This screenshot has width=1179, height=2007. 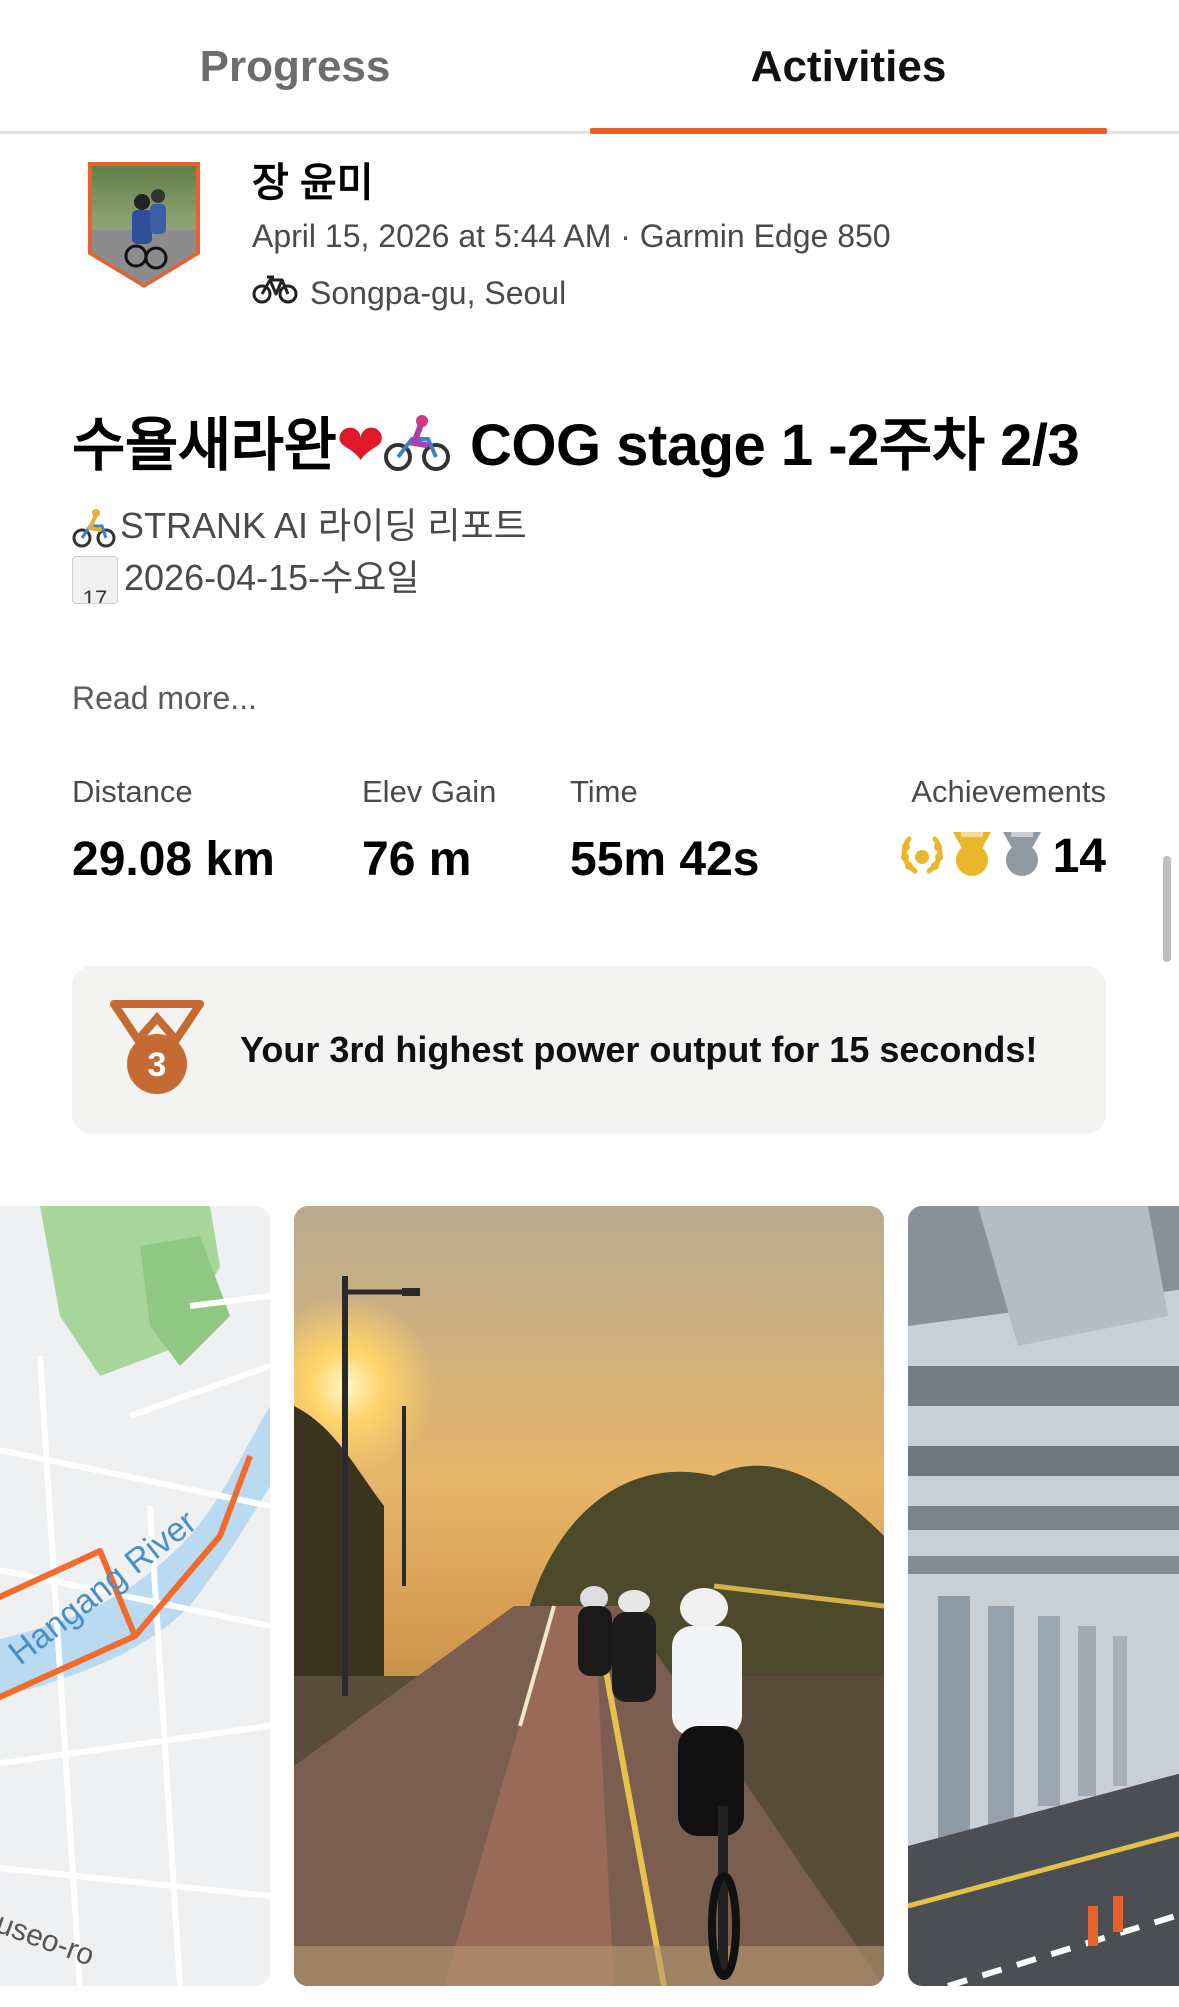 I want to click on activity-description: STRANK AI 라이딩 리포트 17 2026-04-15-수요일, so click(x=299, y=552).